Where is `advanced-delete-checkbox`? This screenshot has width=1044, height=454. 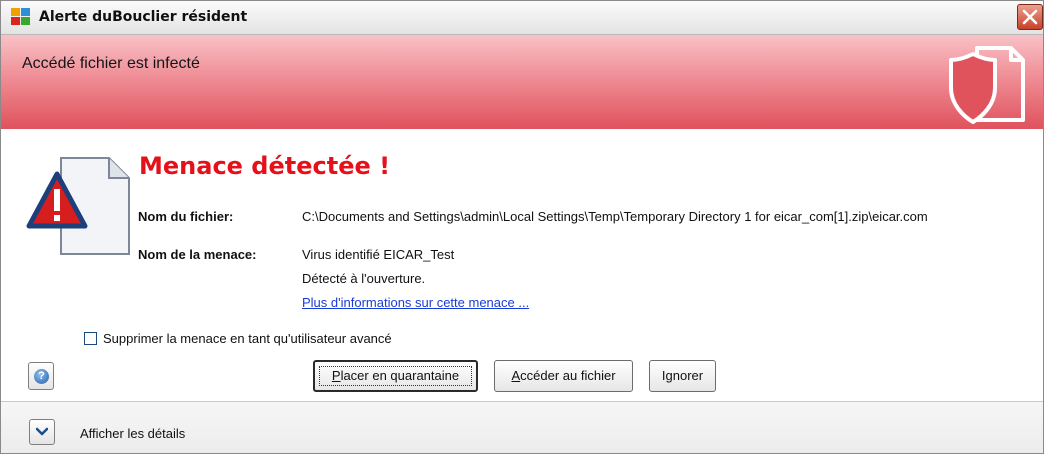 advanced-delete-checkbox is located at coordinates (90, 338).